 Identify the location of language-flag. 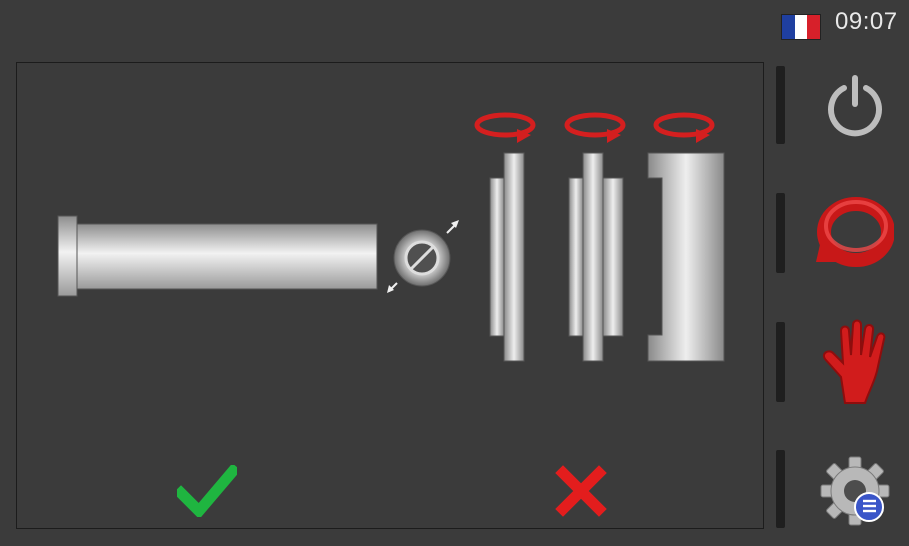
(801, 27).